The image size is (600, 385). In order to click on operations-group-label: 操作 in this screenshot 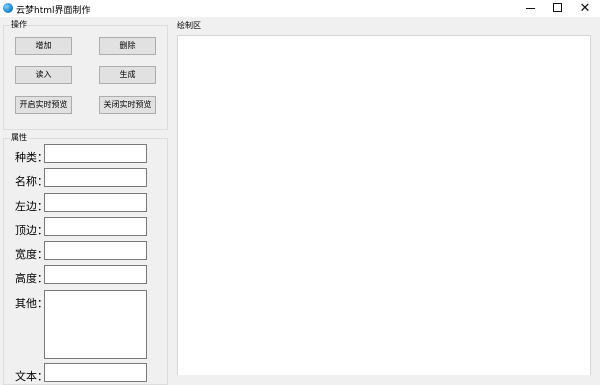, I will do `click(19, 24)`.